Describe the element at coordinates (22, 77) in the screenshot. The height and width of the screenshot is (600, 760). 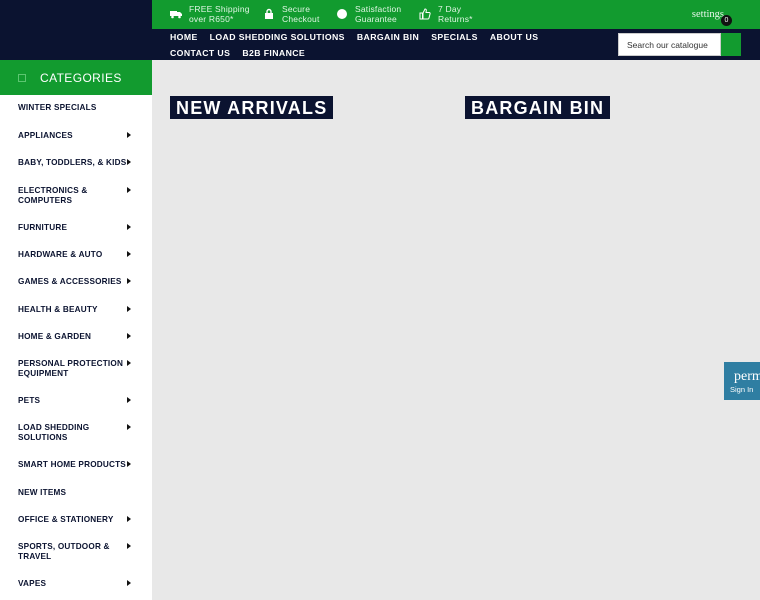
I see `menu-icon` at that location.